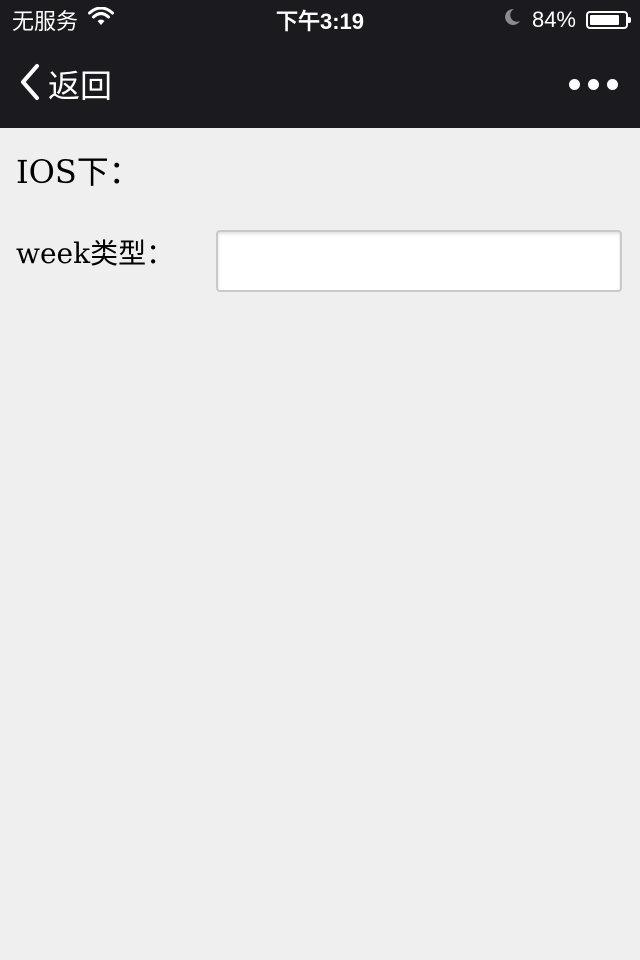  Describe the element at coordinates (629, 20) in the screenshot. I see `battery-tip` at that location.